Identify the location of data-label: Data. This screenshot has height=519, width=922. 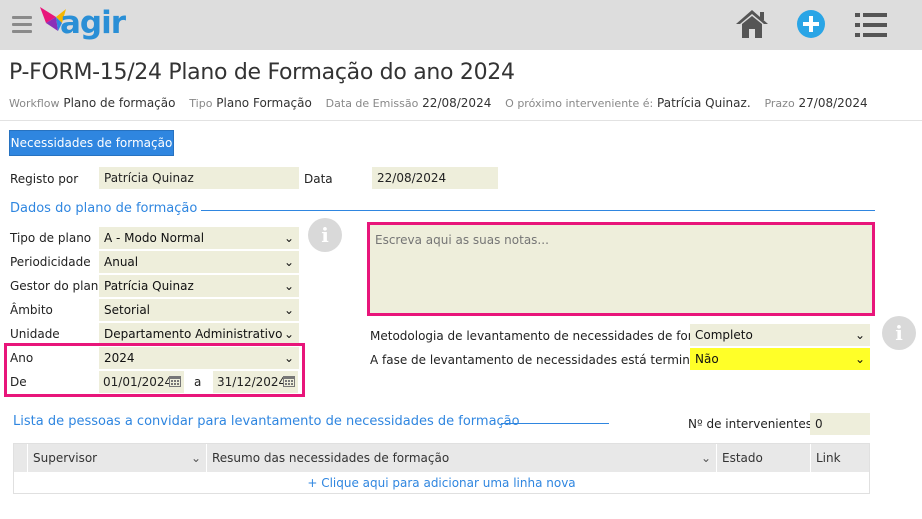
(318, 179).